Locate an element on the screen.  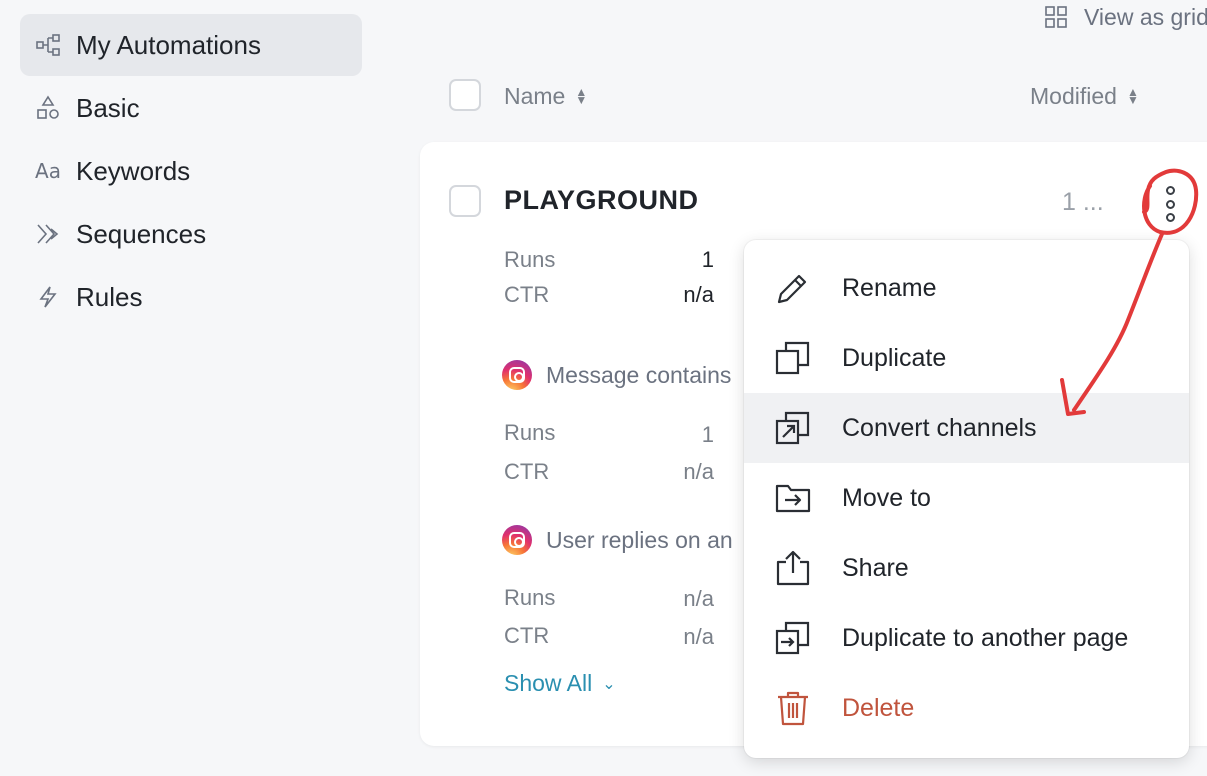
pencil-icon is located at coordinates (793, 288).